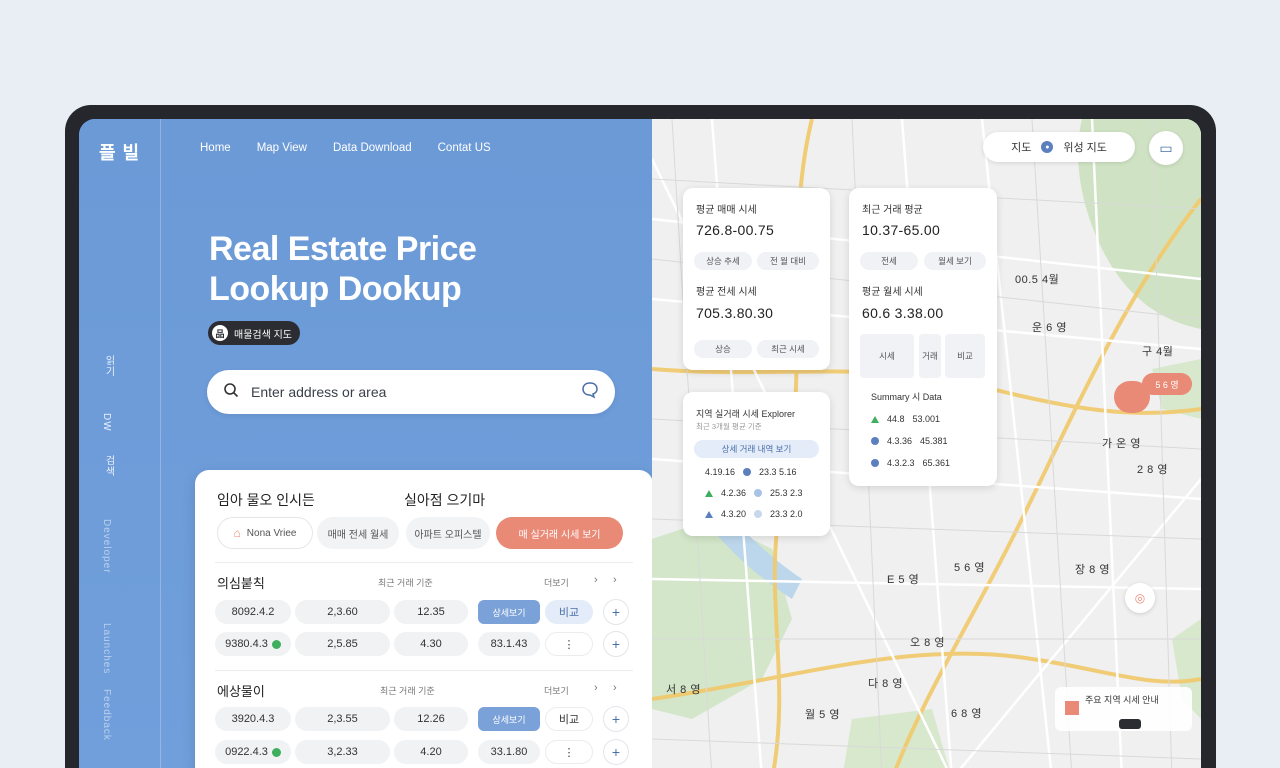 The width and height of the screenshot is (1280, 768). Describe the element at coordinates (464, 148) in the screenshot. I see `nav-contact: Contat US` at that location.